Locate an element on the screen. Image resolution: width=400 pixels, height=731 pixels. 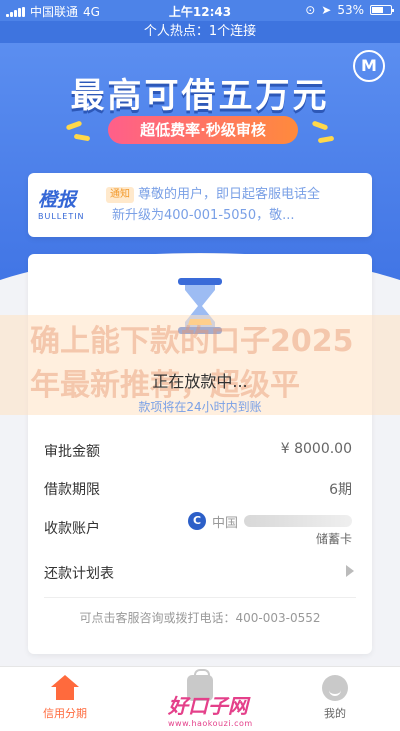
battery-icon is located at coordinates (382, 10).